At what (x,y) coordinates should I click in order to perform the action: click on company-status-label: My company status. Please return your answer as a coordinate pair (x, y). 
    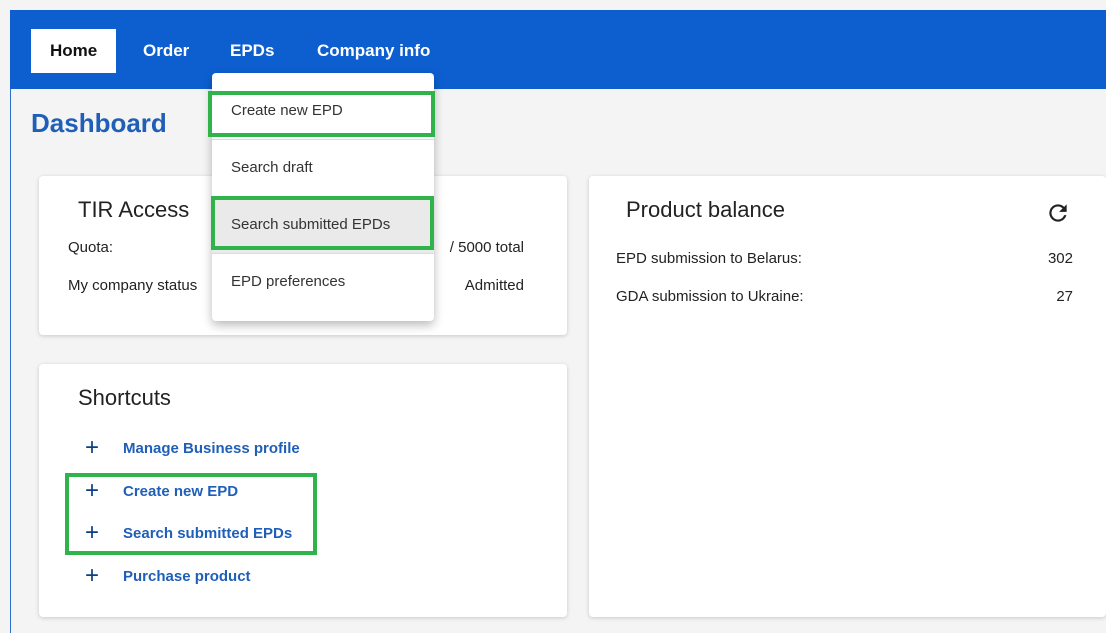
    Looking at the image, I should click on (133, 285).